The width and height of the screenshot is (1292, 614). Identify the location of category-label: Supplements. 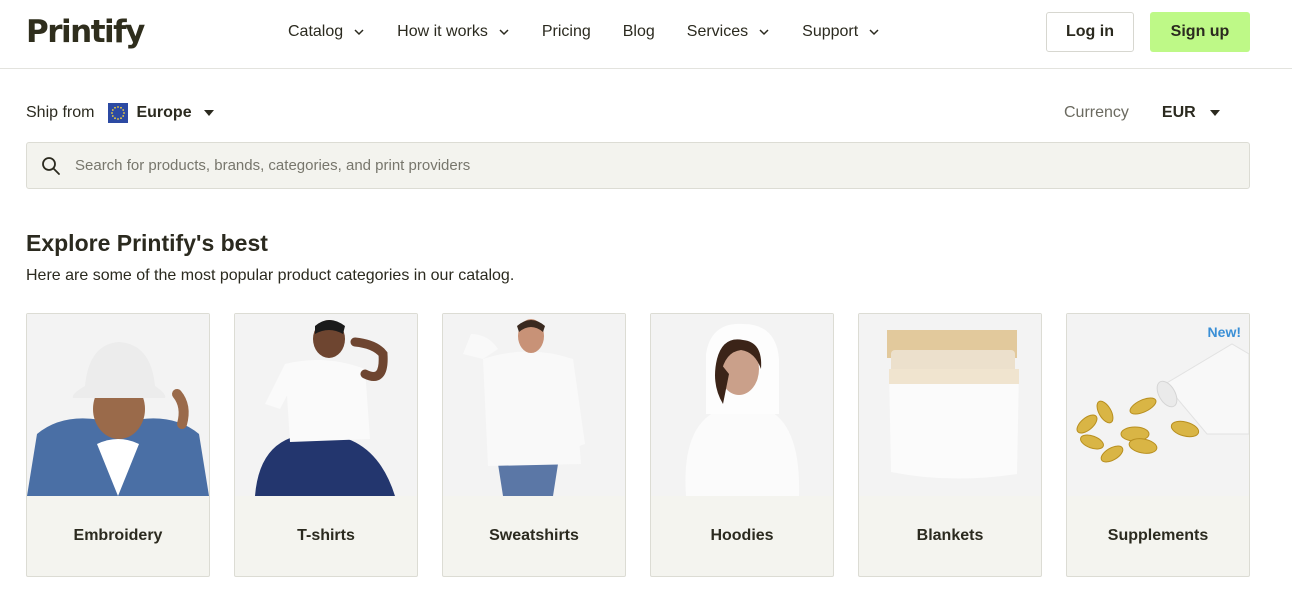
(1158, 535).